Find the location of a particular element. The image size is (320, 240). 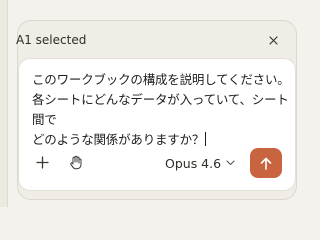

clear-selection-button is located at coordinates (273, 40).